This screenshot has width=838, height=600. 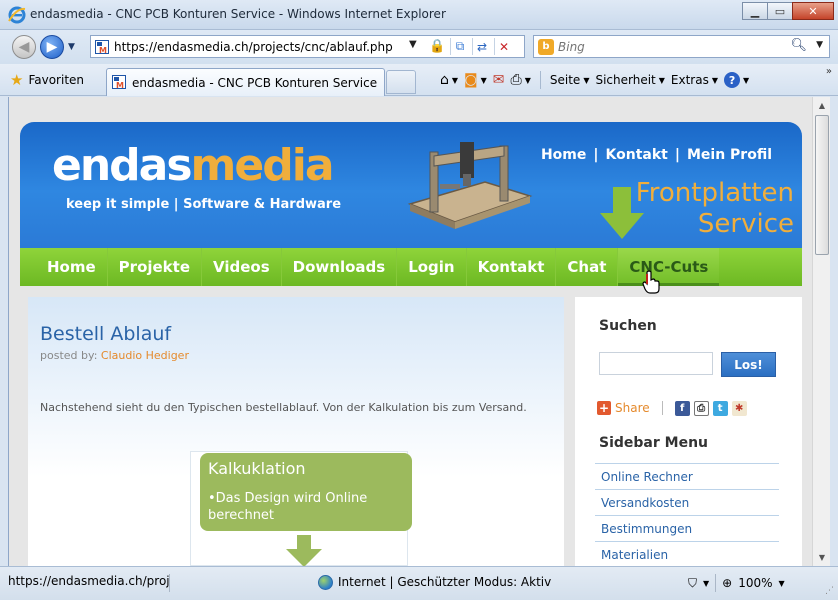 What do you see at coordinates (587, 267) in the screenshot?
I see `nav-item-chat: Chat` at bounding box center [587, 267].